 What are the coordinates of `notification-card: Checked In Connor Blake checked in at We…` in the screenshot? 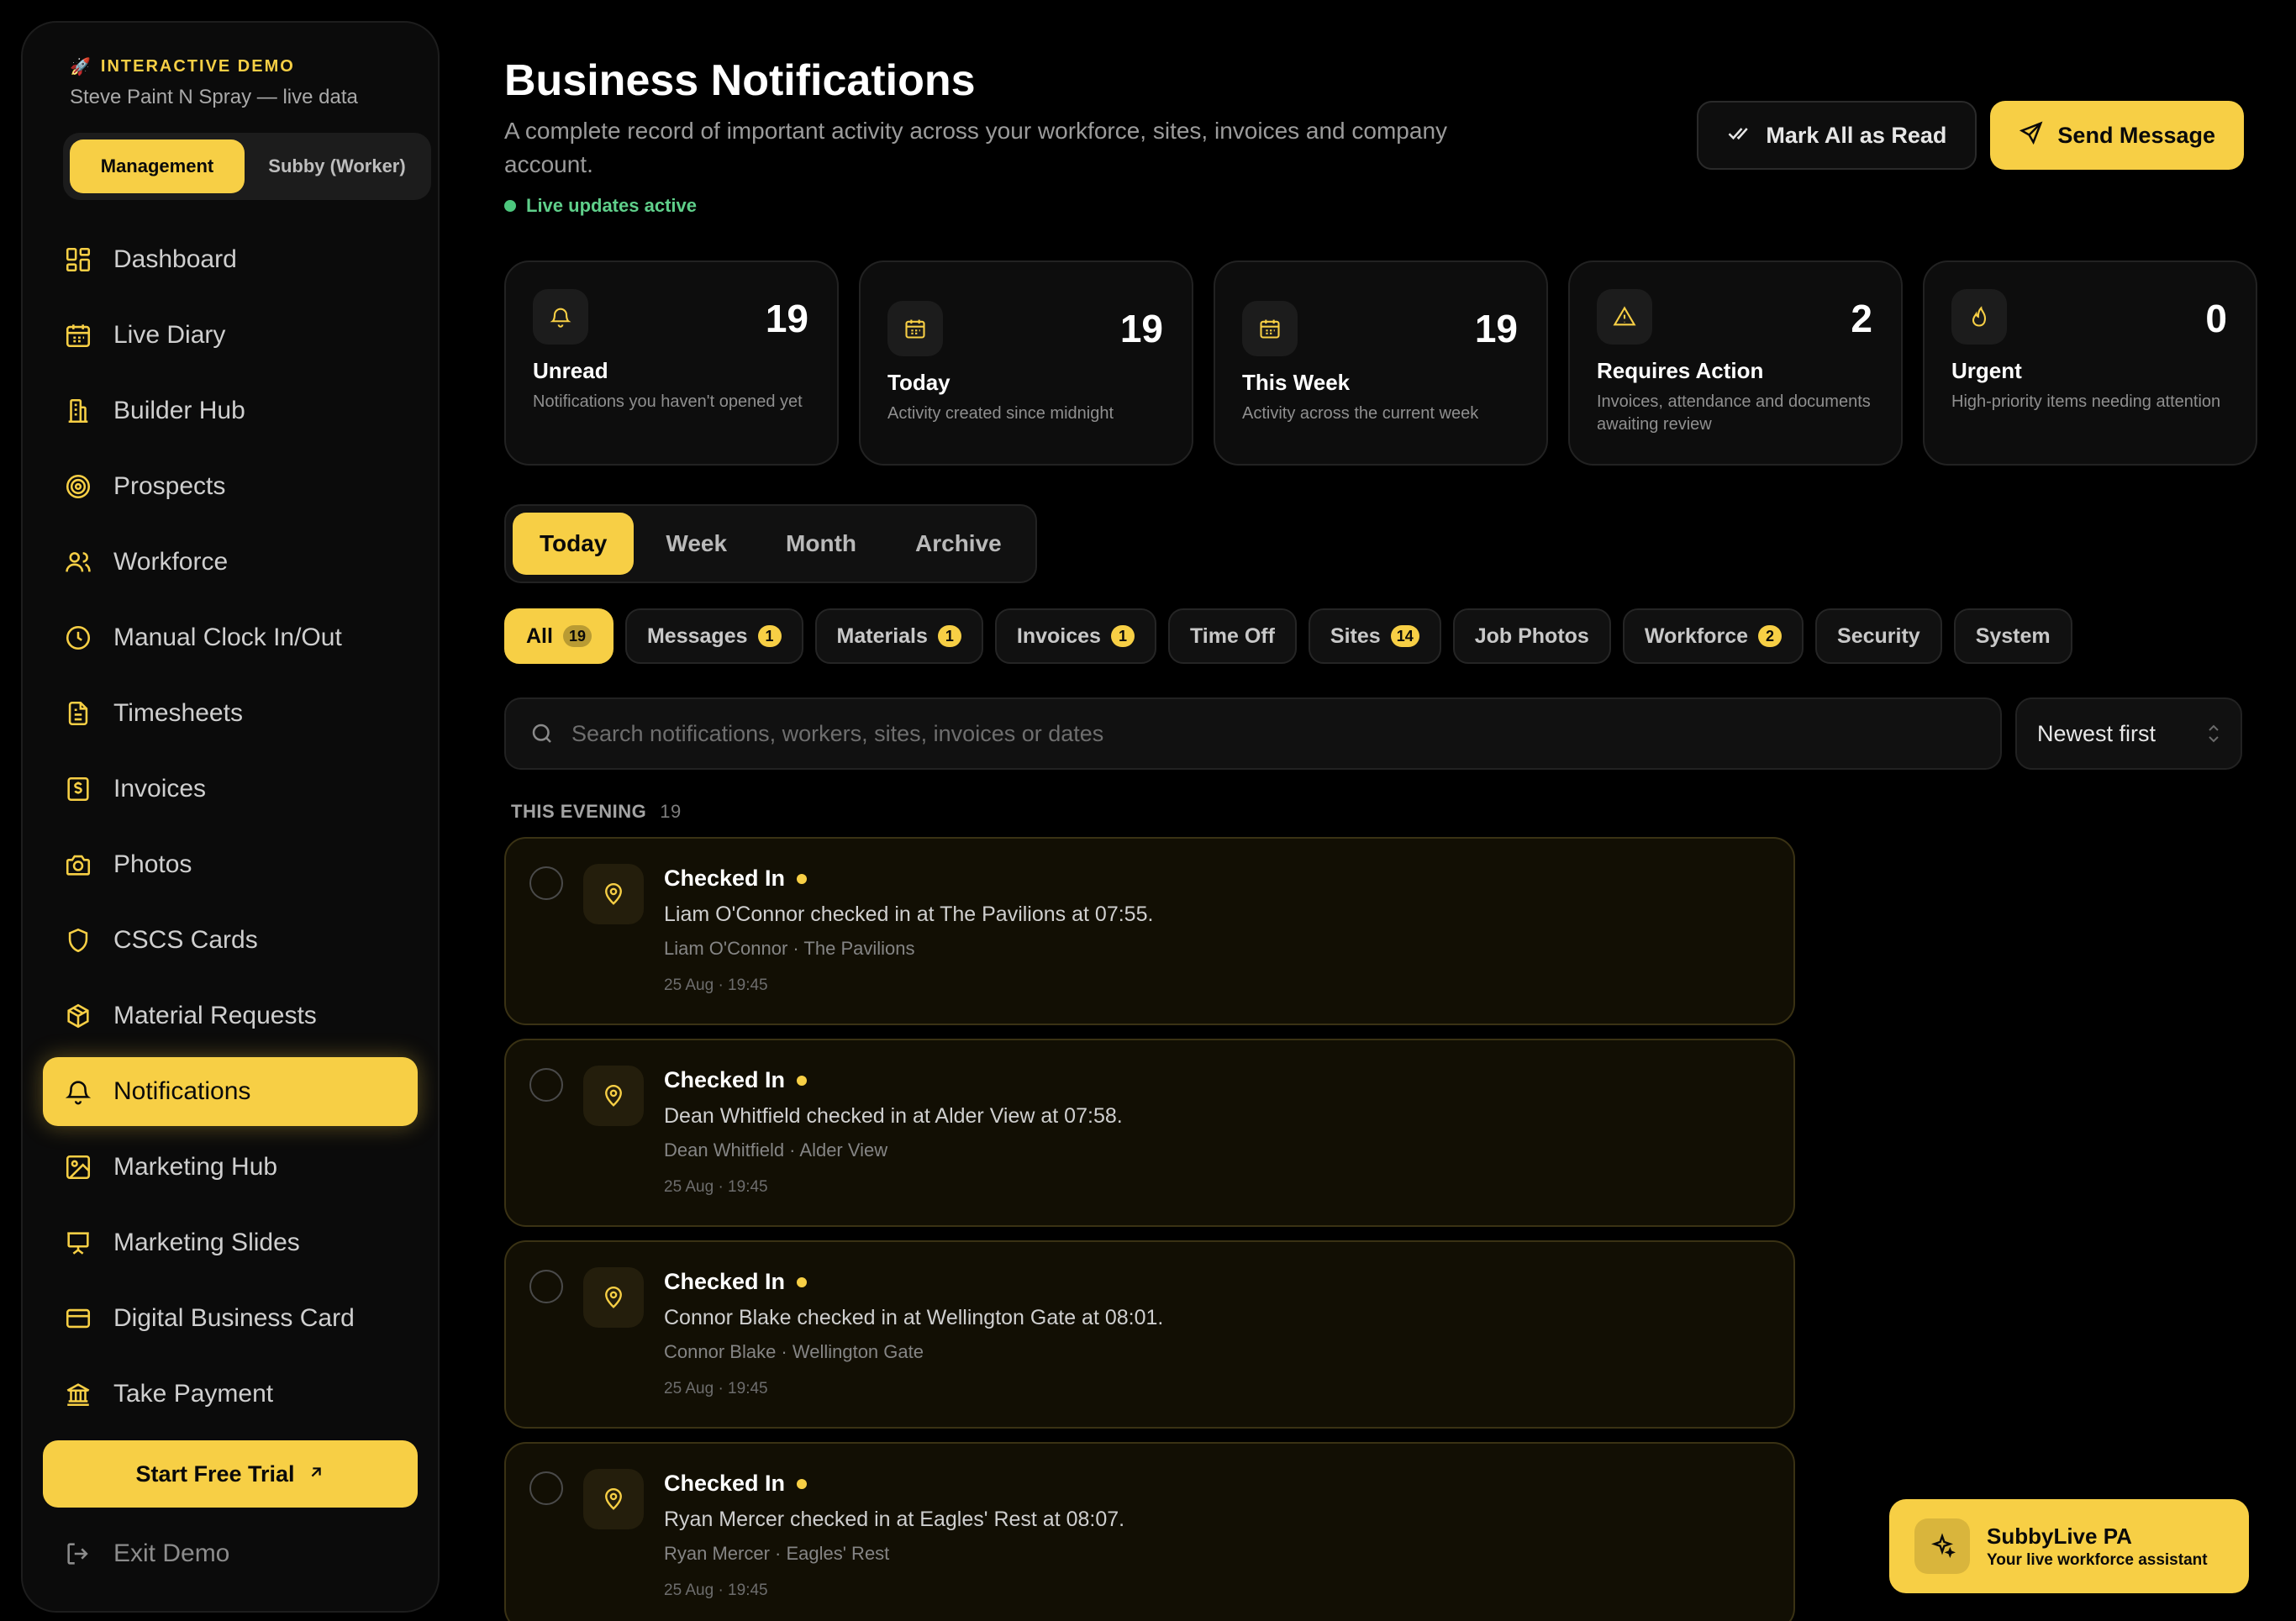 It's located at (1149, 1334).